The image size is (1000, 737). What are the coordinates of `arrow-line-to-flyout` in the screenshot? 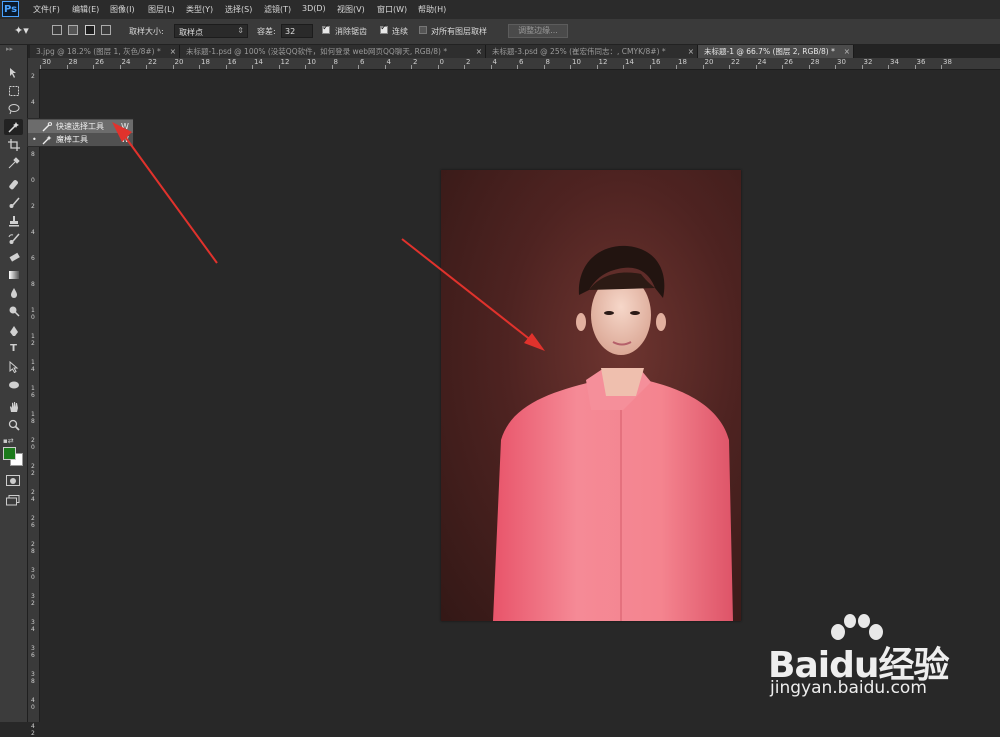 It's located at (171, 200).